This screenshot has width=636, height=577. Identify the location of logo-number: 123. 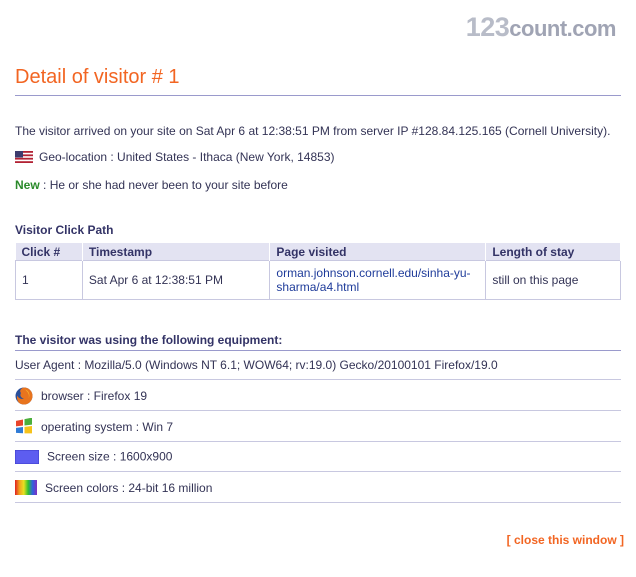
(487, 27).